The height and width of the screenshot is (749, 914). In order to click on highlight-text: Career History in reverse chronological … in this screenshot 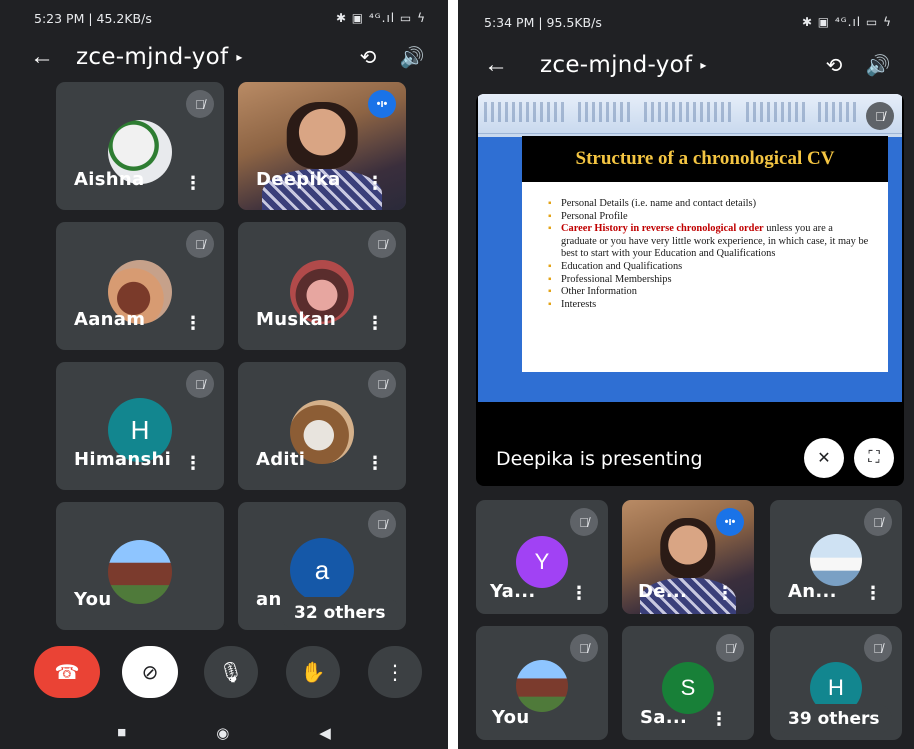, I will do `click(662, 229)`.